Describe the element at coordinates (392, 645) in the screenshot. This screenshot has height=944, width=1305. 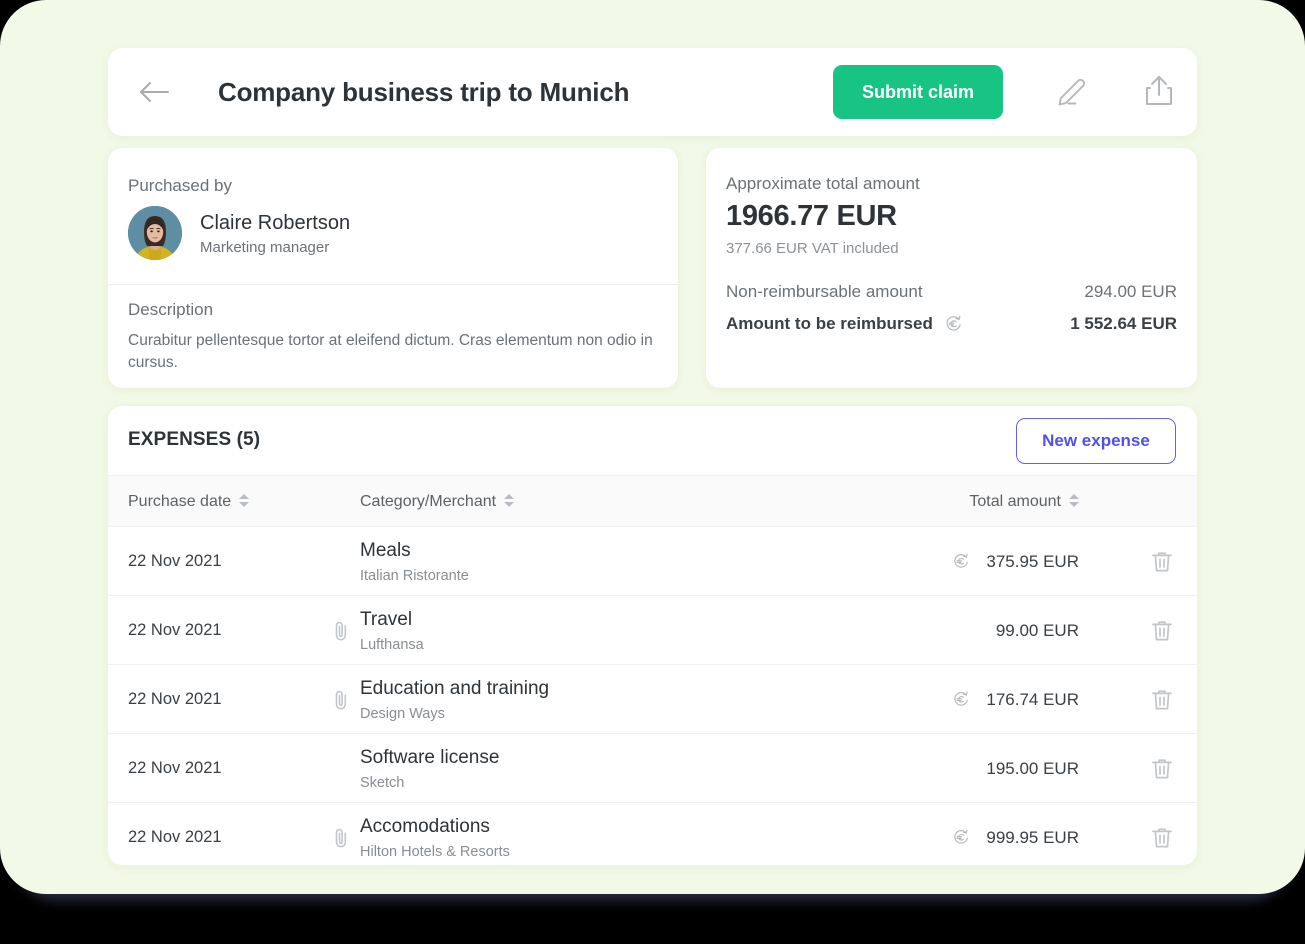
I see `cell-merchant: Lufthansa` at that location.